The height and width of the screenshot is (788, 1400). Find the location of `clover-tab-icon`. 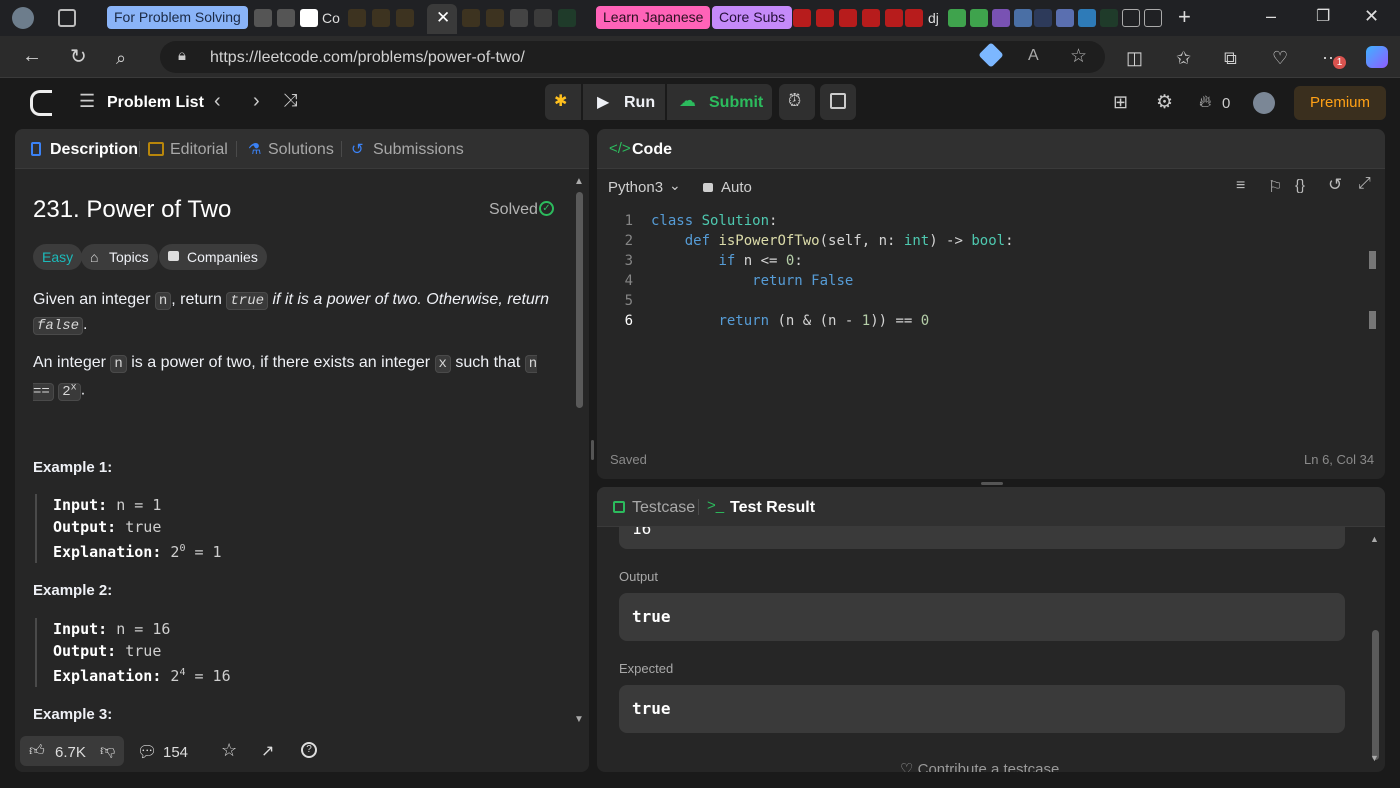

clover-tab-icon is located at coordinates (979, 18).